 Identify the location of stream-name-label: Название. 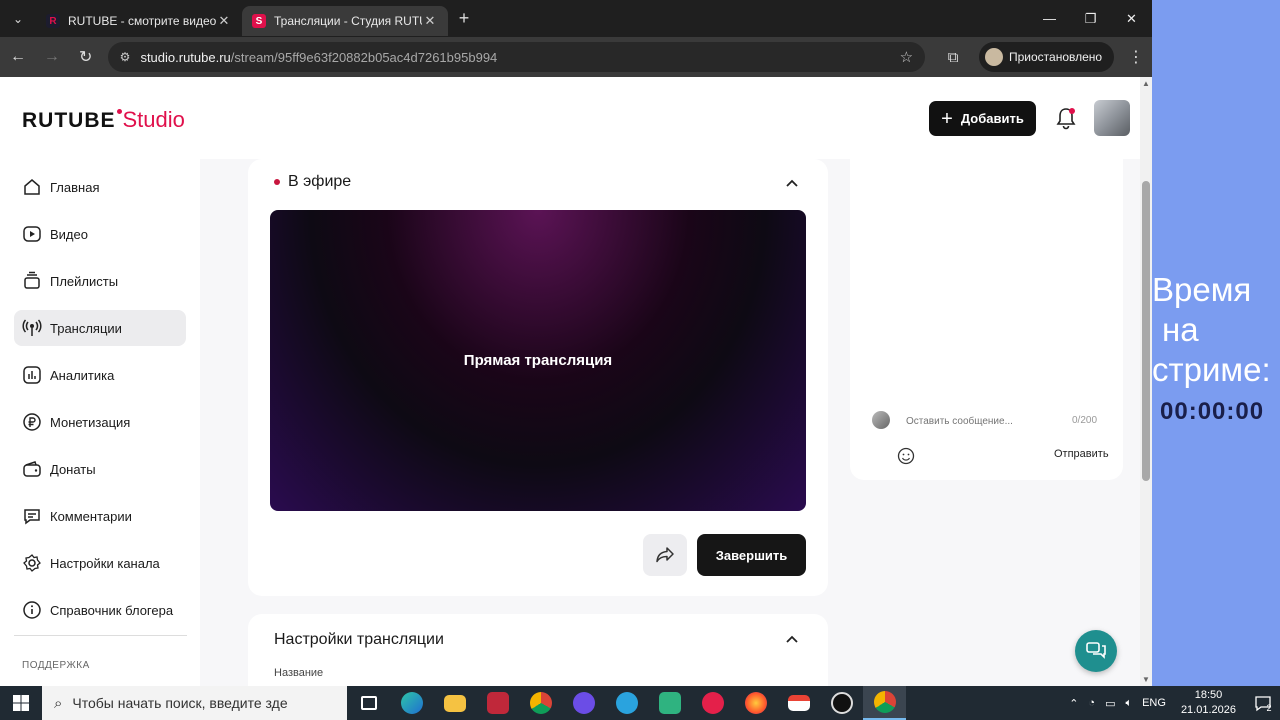
(299, 673).